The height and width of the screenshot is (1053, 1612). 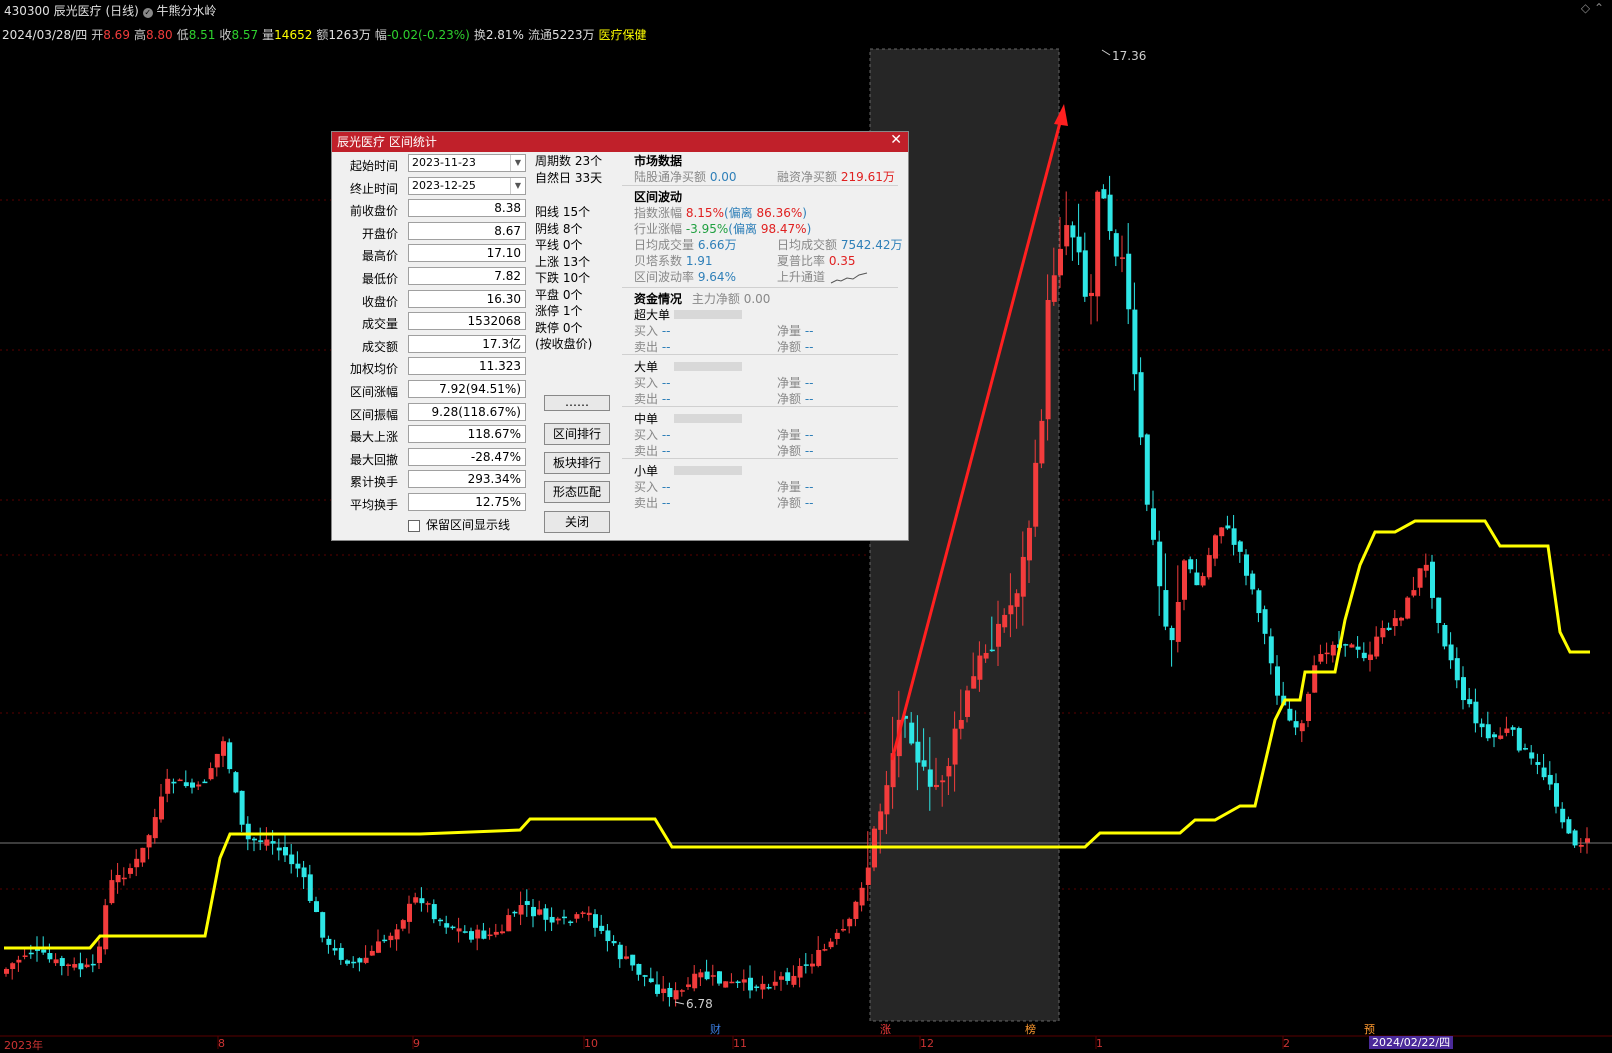 I want to click on sector-rank-button: 板块排行, so click(x=577, y=463).